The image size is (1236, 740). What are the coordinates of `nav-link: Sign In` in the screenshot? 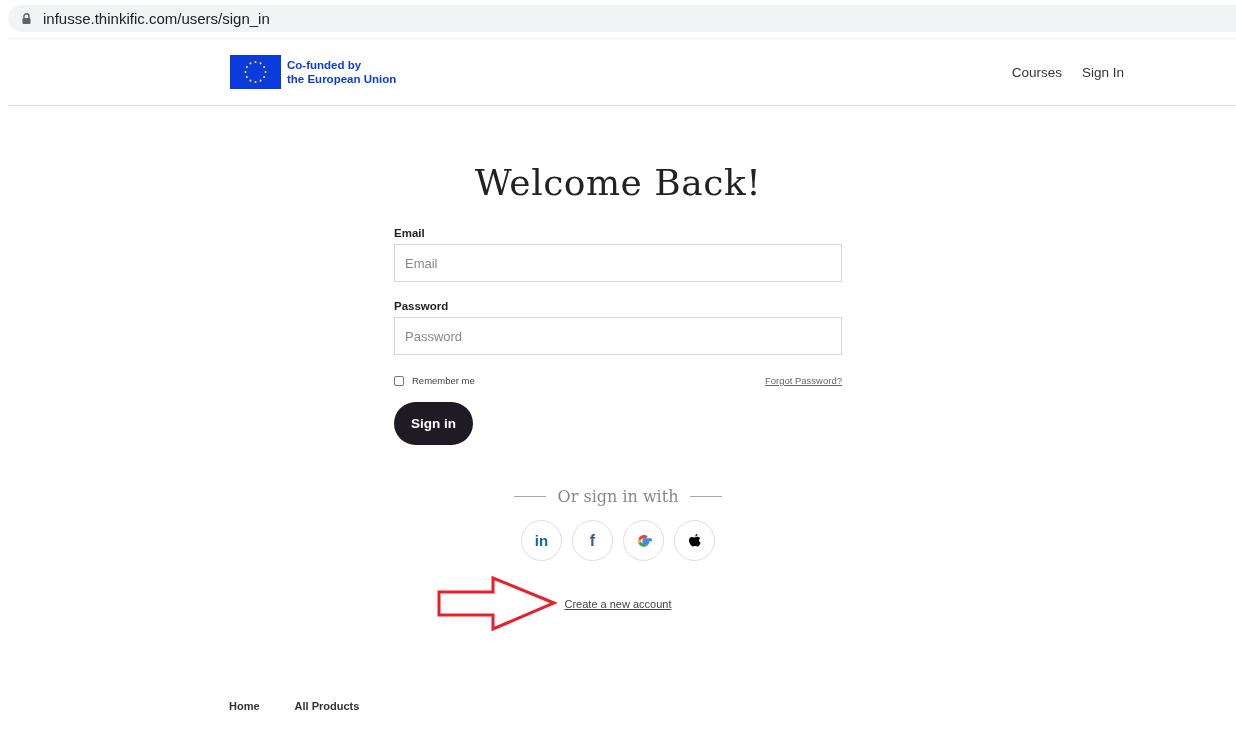 It's located at (1102, 72).